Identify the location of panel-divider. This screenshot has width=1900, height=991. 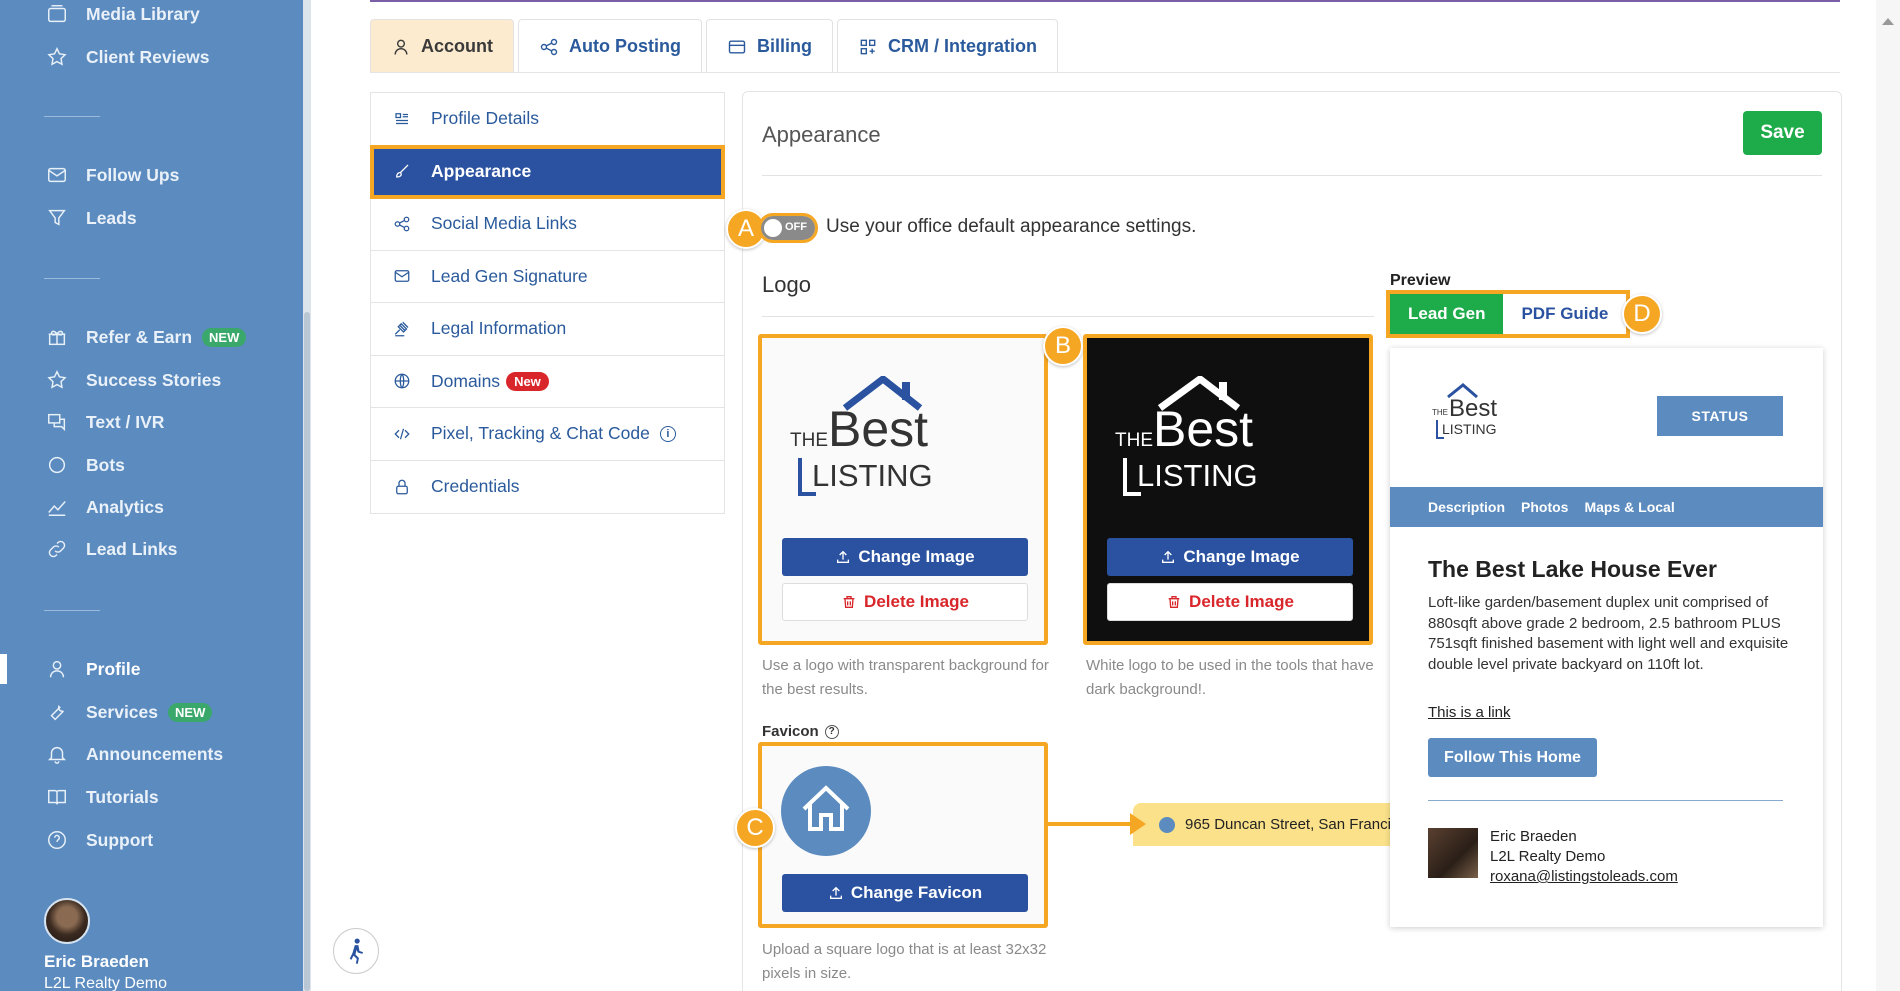
(1292, 175).